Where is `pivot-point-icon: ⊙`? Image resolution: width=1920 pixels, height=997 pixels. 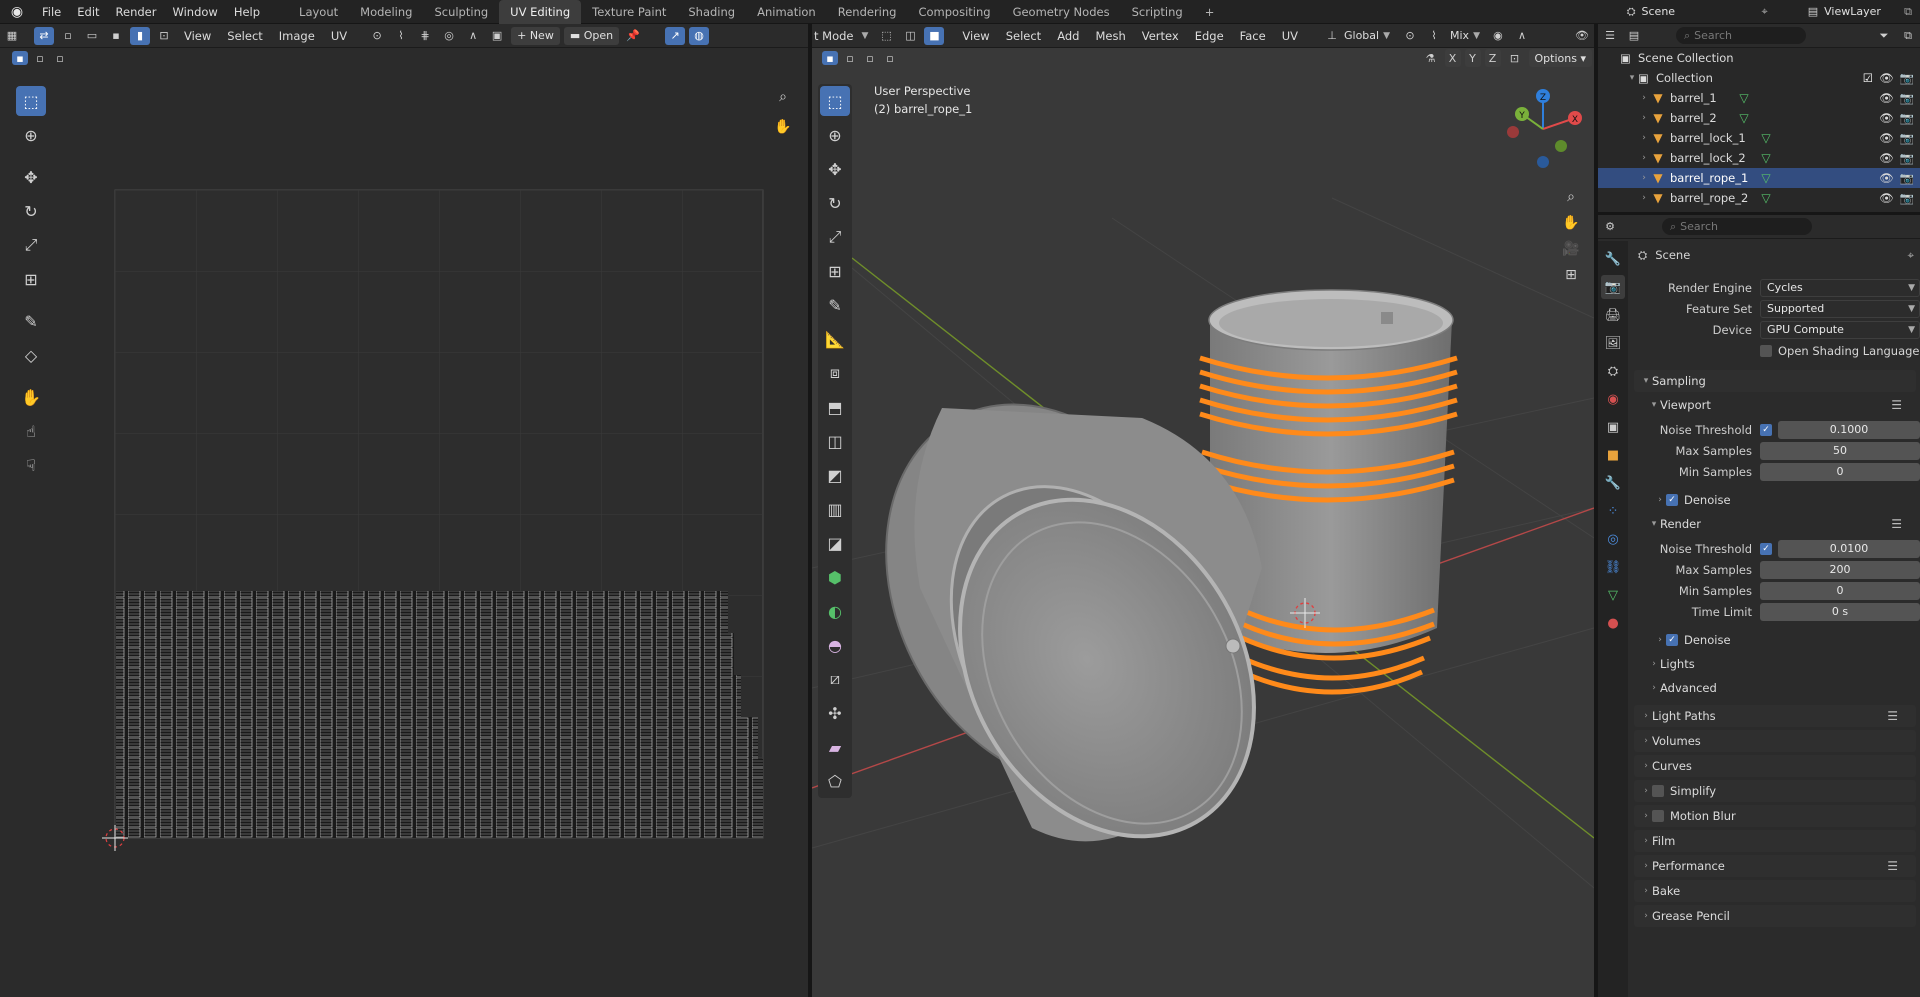 pivot-point-icon: ⊙ is located at coordinates (1410, 36).